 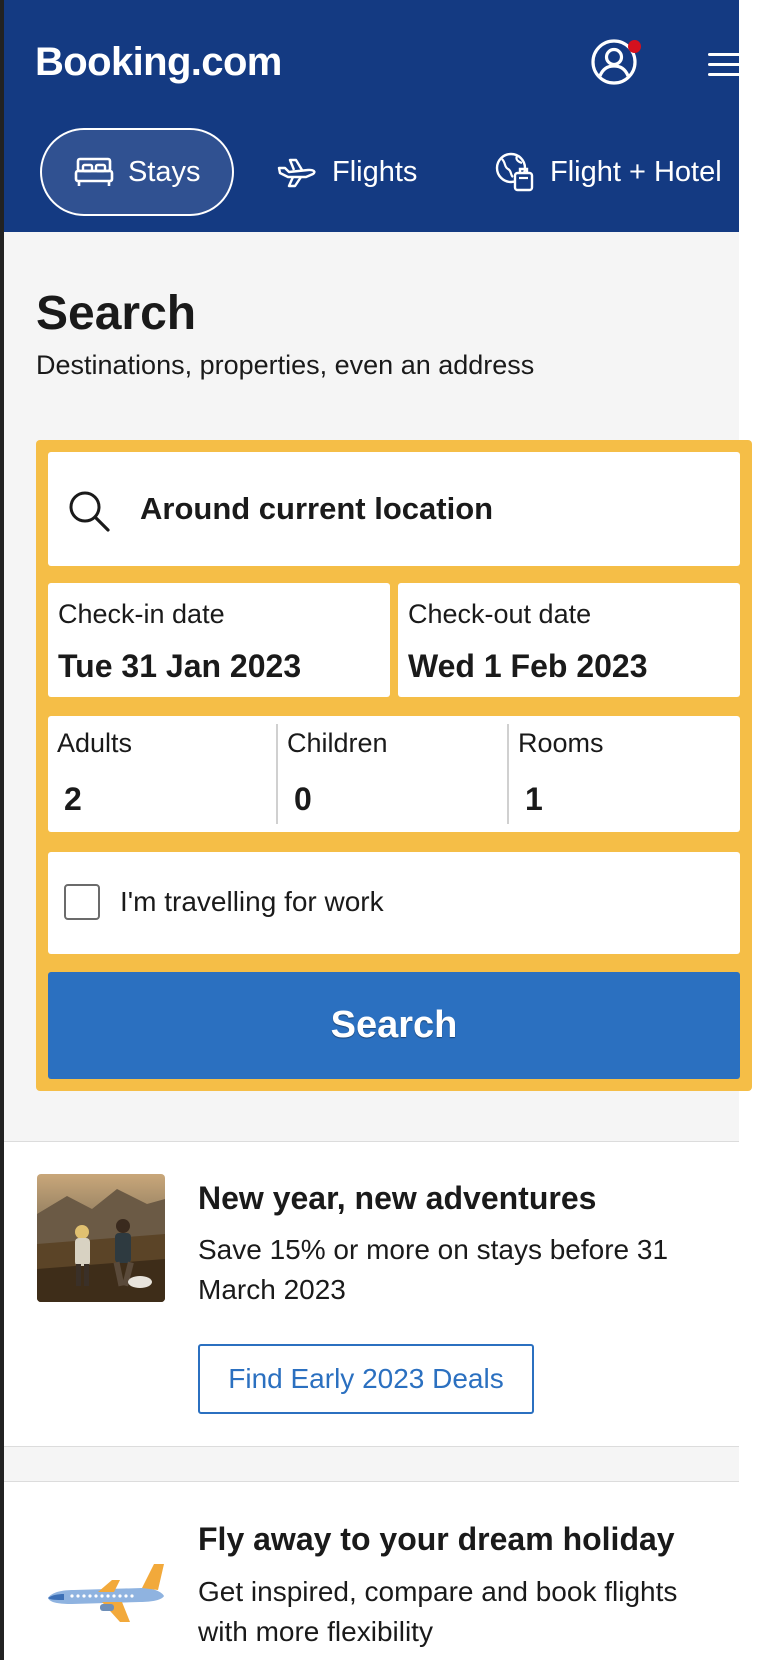 What do you see at coordinates (337, 743) in the screenshot?
I see `children-label: Children` at bounding box center [337, 743].